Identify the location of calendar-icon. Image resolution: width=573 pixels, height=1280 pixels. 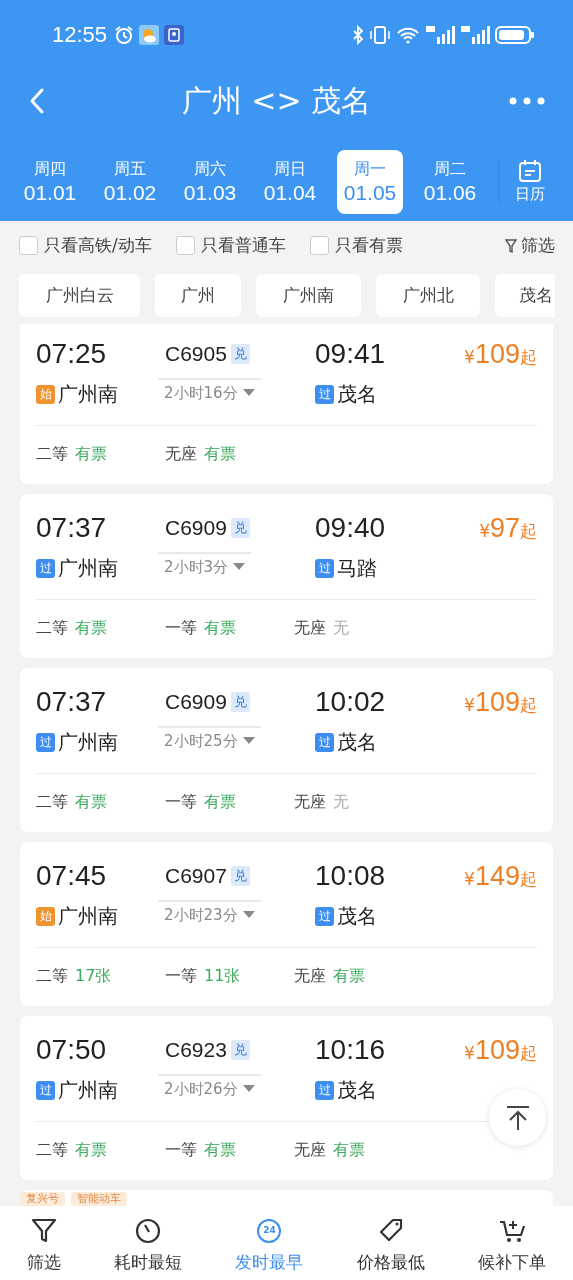
(530, 171).